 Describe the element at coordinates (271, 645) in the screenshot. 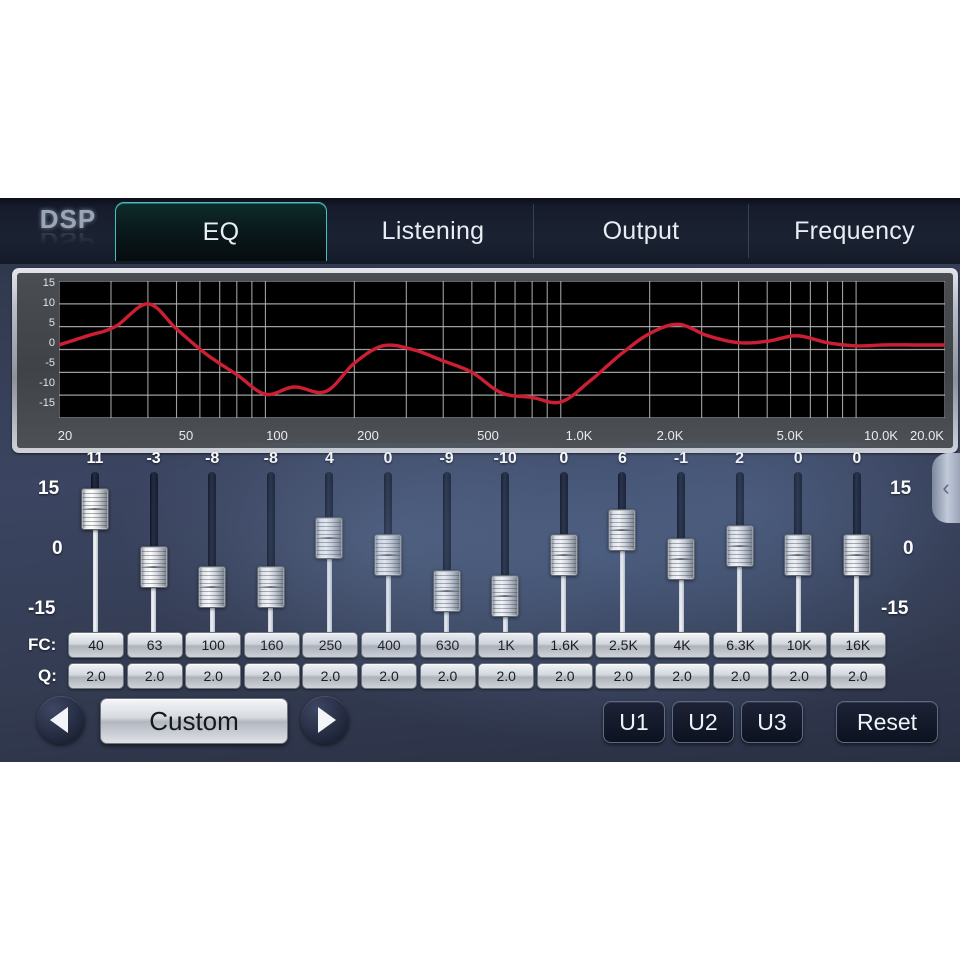

I see `fc-cell: 160` at that location.